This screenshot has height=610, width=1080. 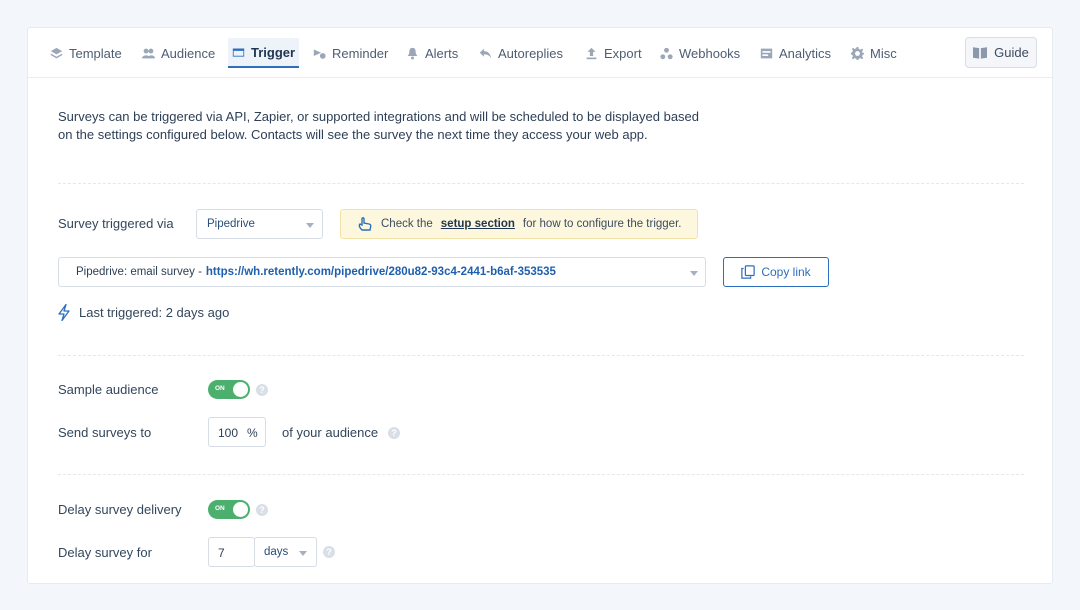 What do you see at coordinates (228, 433) in the screenshot?
I see `percent-value: 100` at bounding box center [228, 433].